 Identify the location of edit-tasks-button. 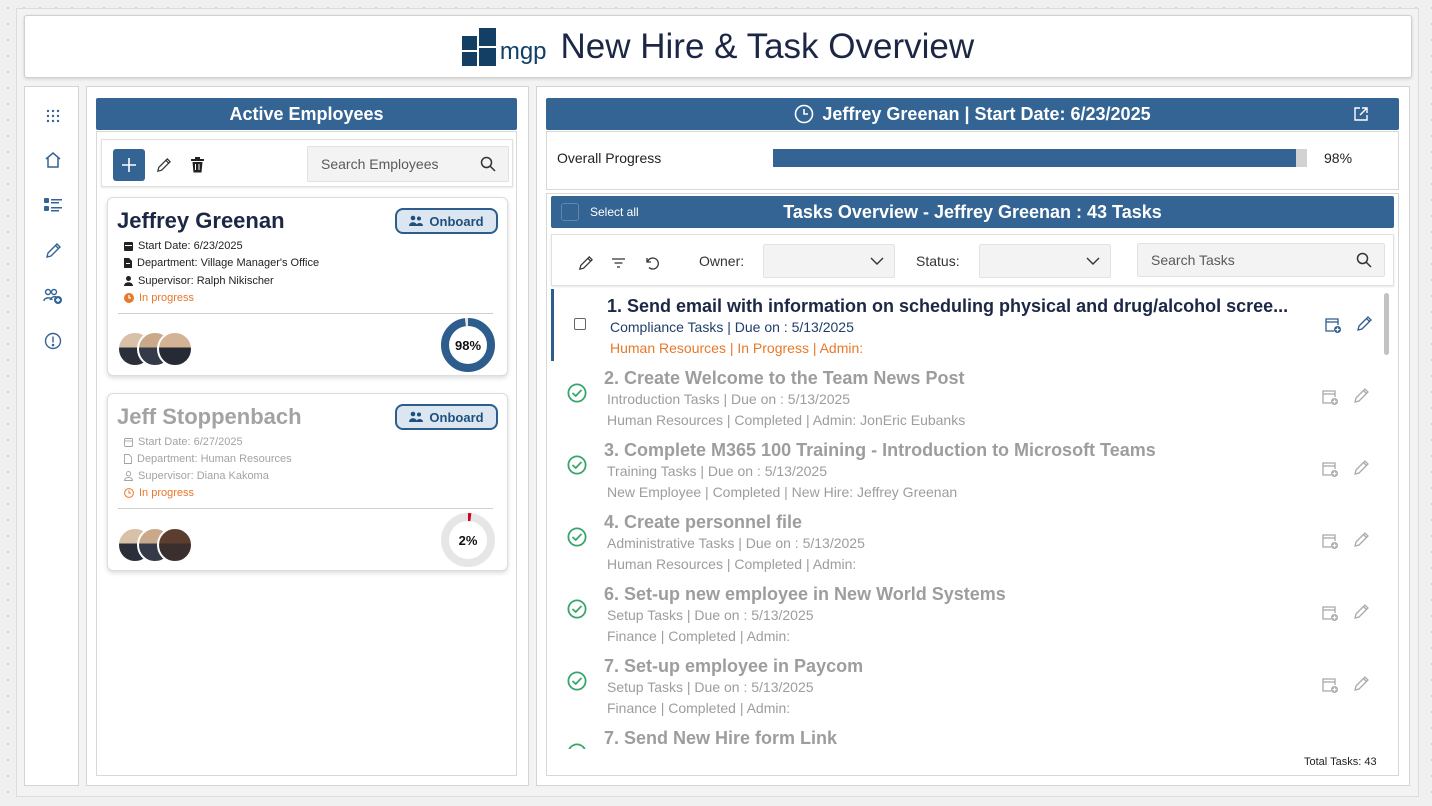
(585, 263).